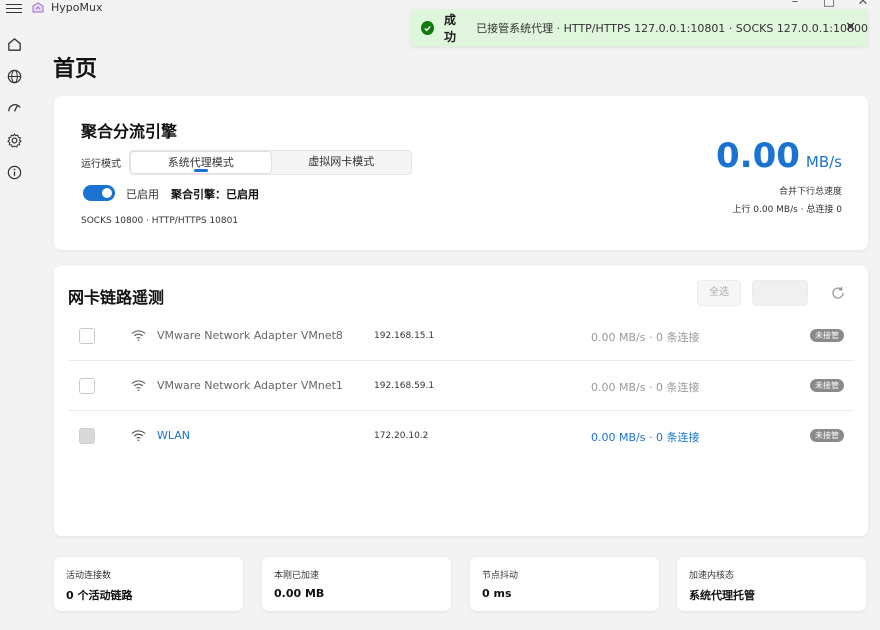 This screenshot has height=630, width=880. I want to click on stat-label: 加速内核态, so click(712, 576).